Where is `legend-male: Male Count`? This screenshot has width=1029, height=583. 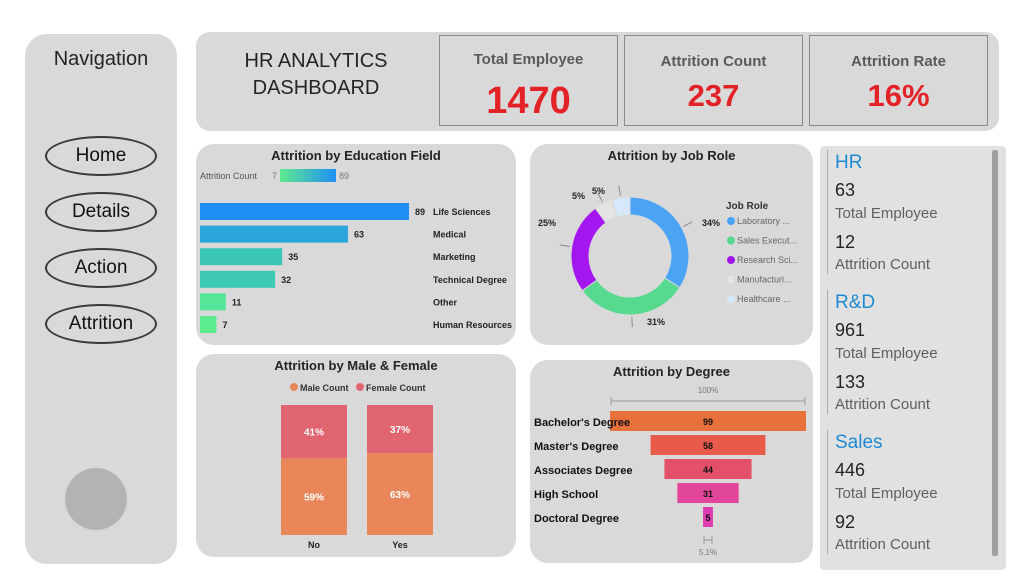
legend-male: Male Count is located at coordinates (324, 388).